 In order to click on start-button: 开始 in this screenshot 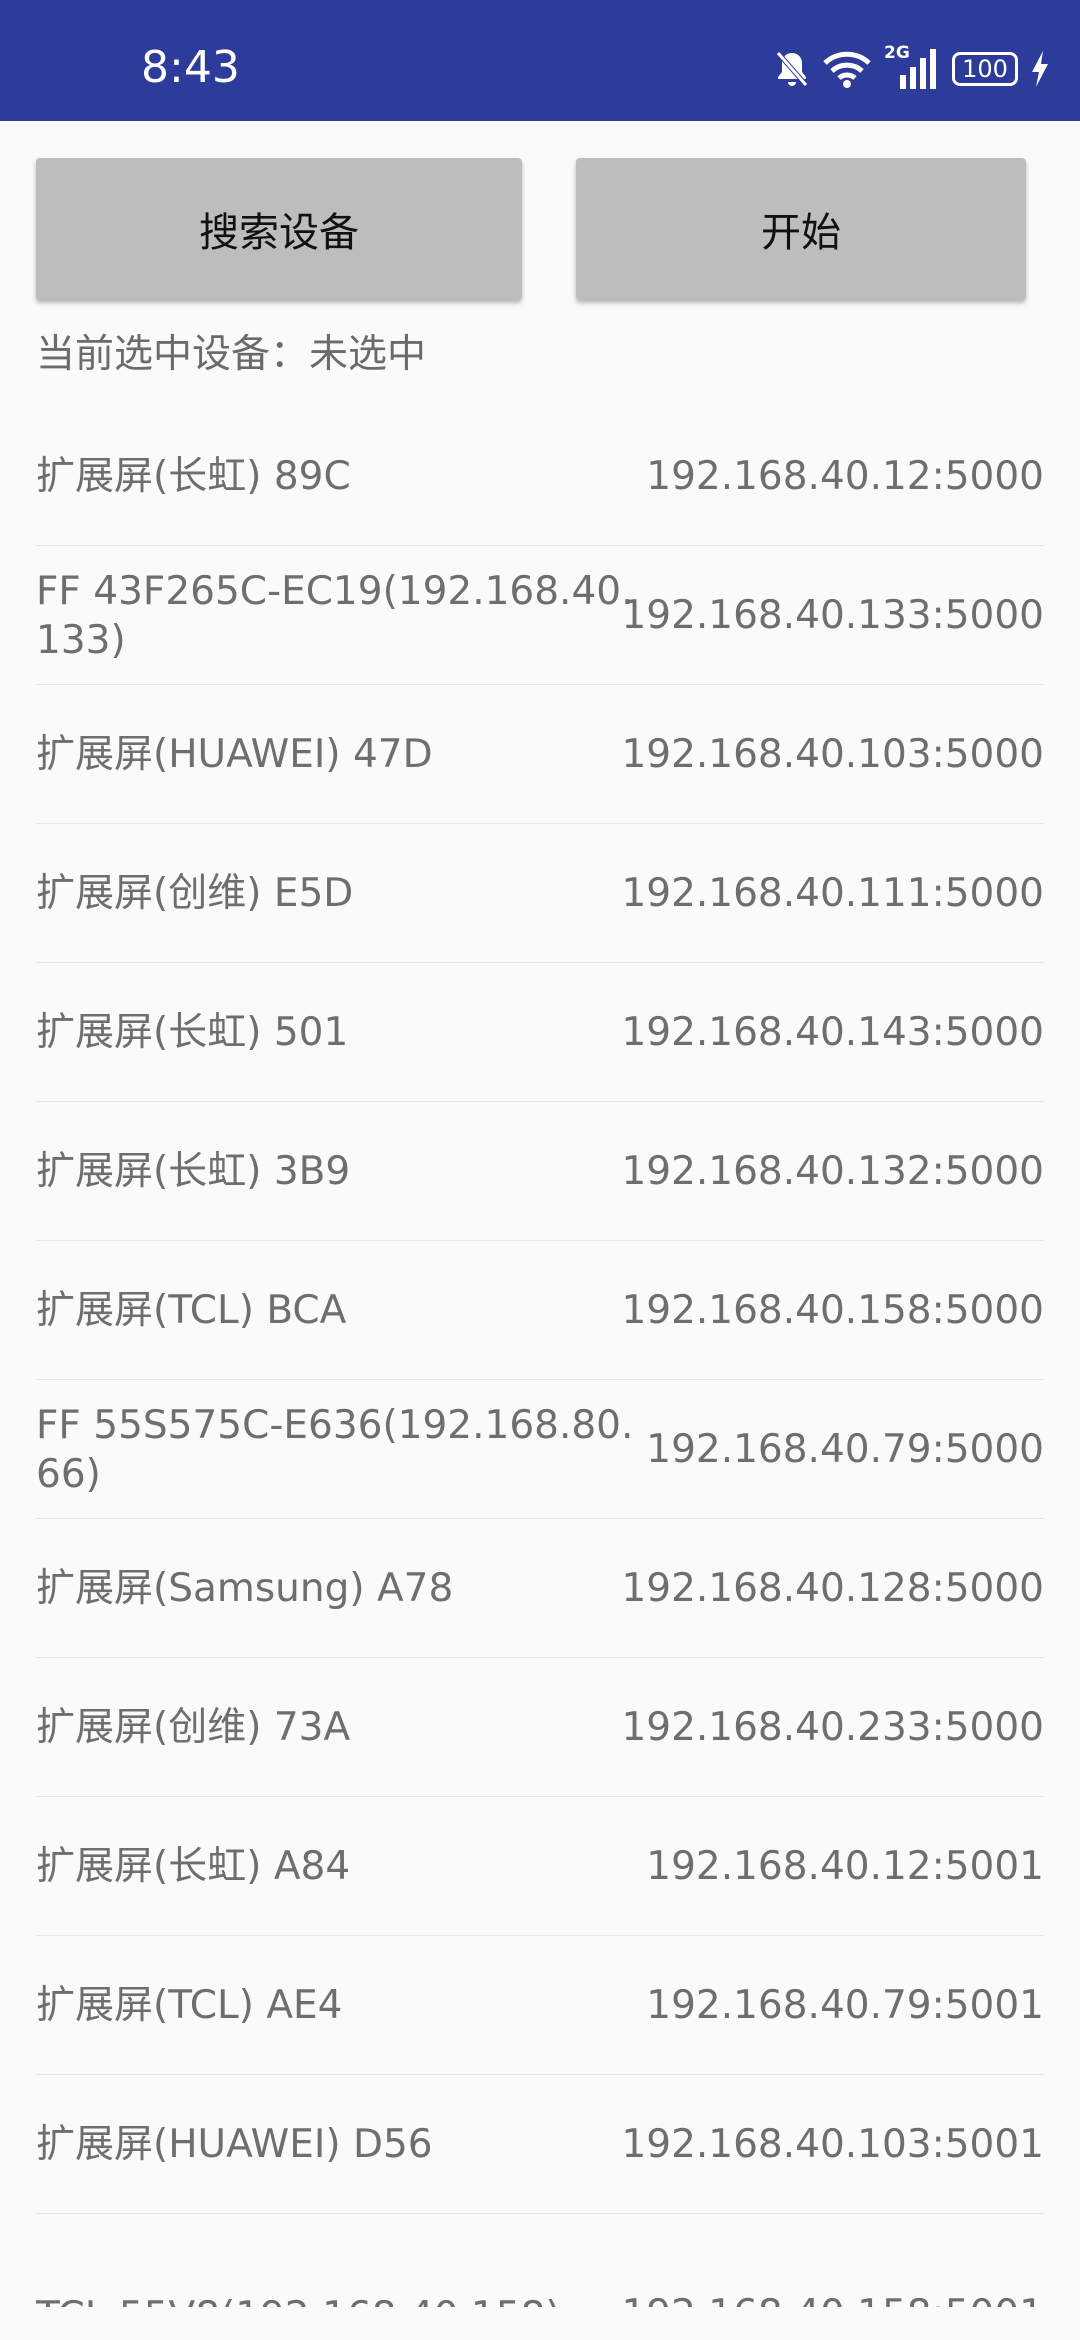, I will do `click(801, 229)`.